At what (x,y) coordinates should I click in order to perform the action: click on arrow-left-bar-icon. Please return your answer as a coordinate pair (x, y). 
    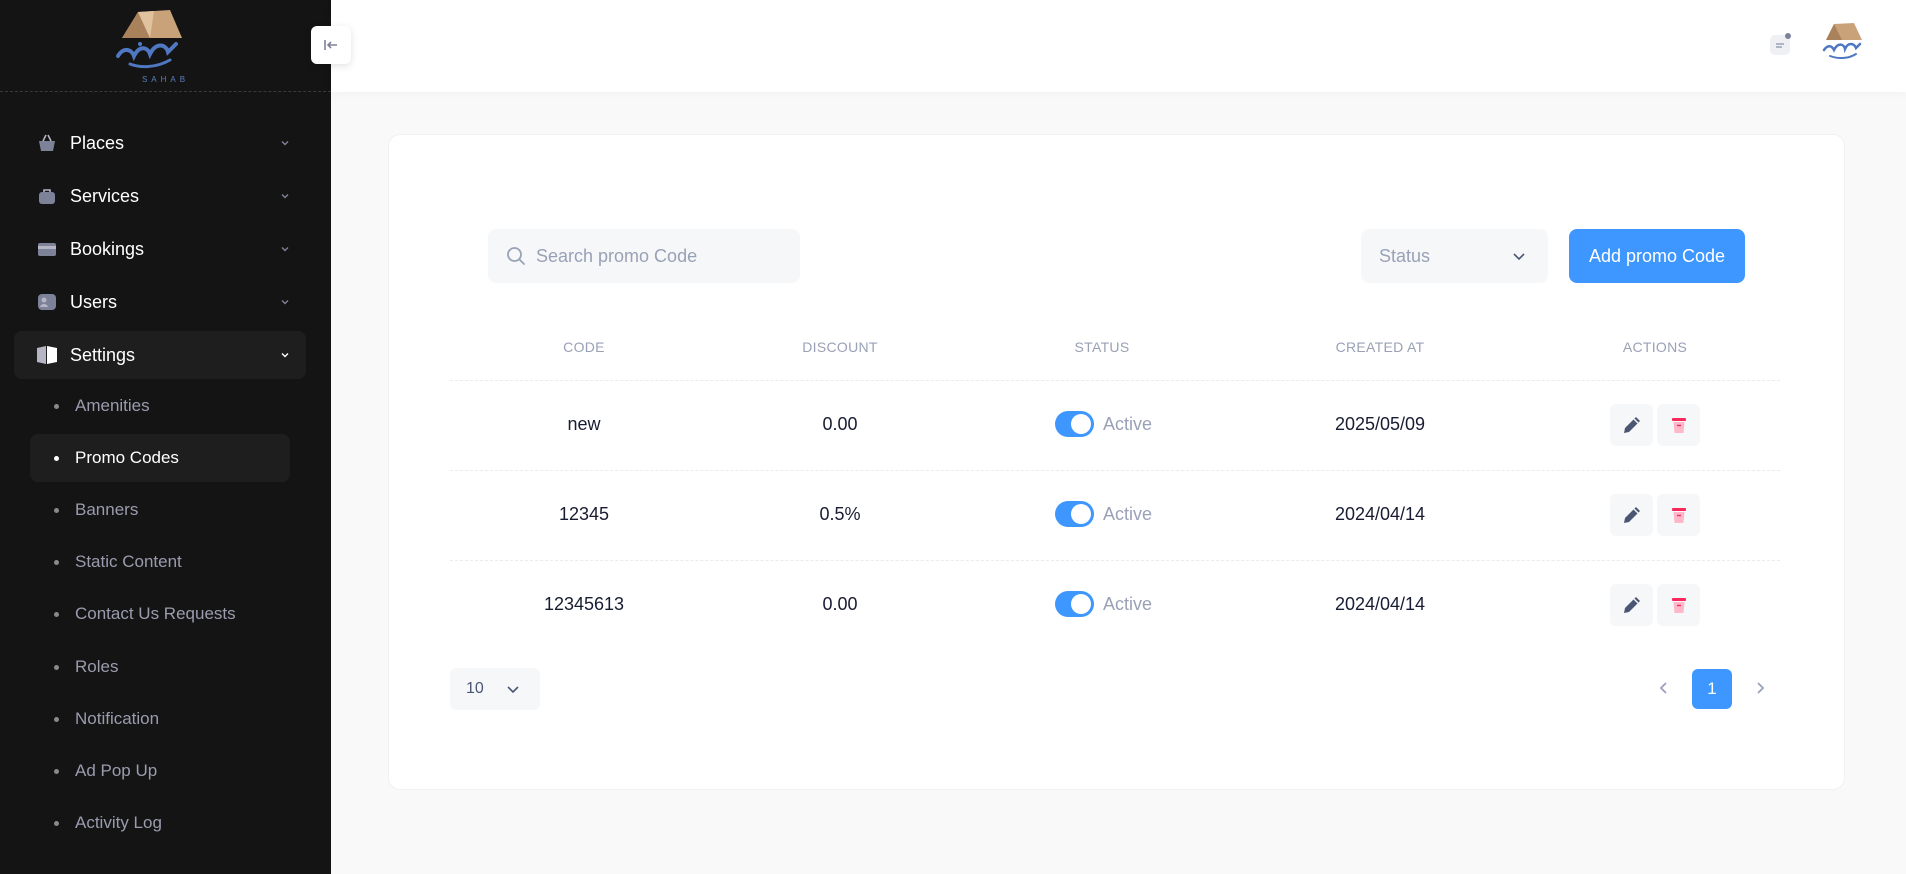
    Looking at the image, I should click on (330, 45).